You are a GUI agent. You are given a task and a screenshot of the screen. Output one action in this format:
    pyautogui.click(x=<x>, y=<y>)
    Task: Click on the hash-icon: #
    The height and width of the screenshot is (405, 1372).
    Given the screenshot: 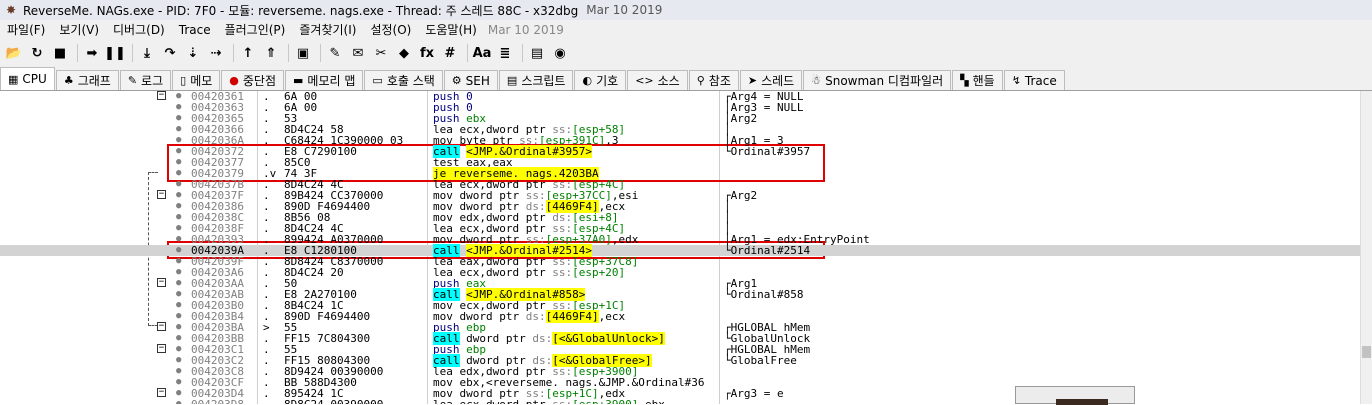 What is the action you would take?
    pyautogui.click(x=450, y=53)
    